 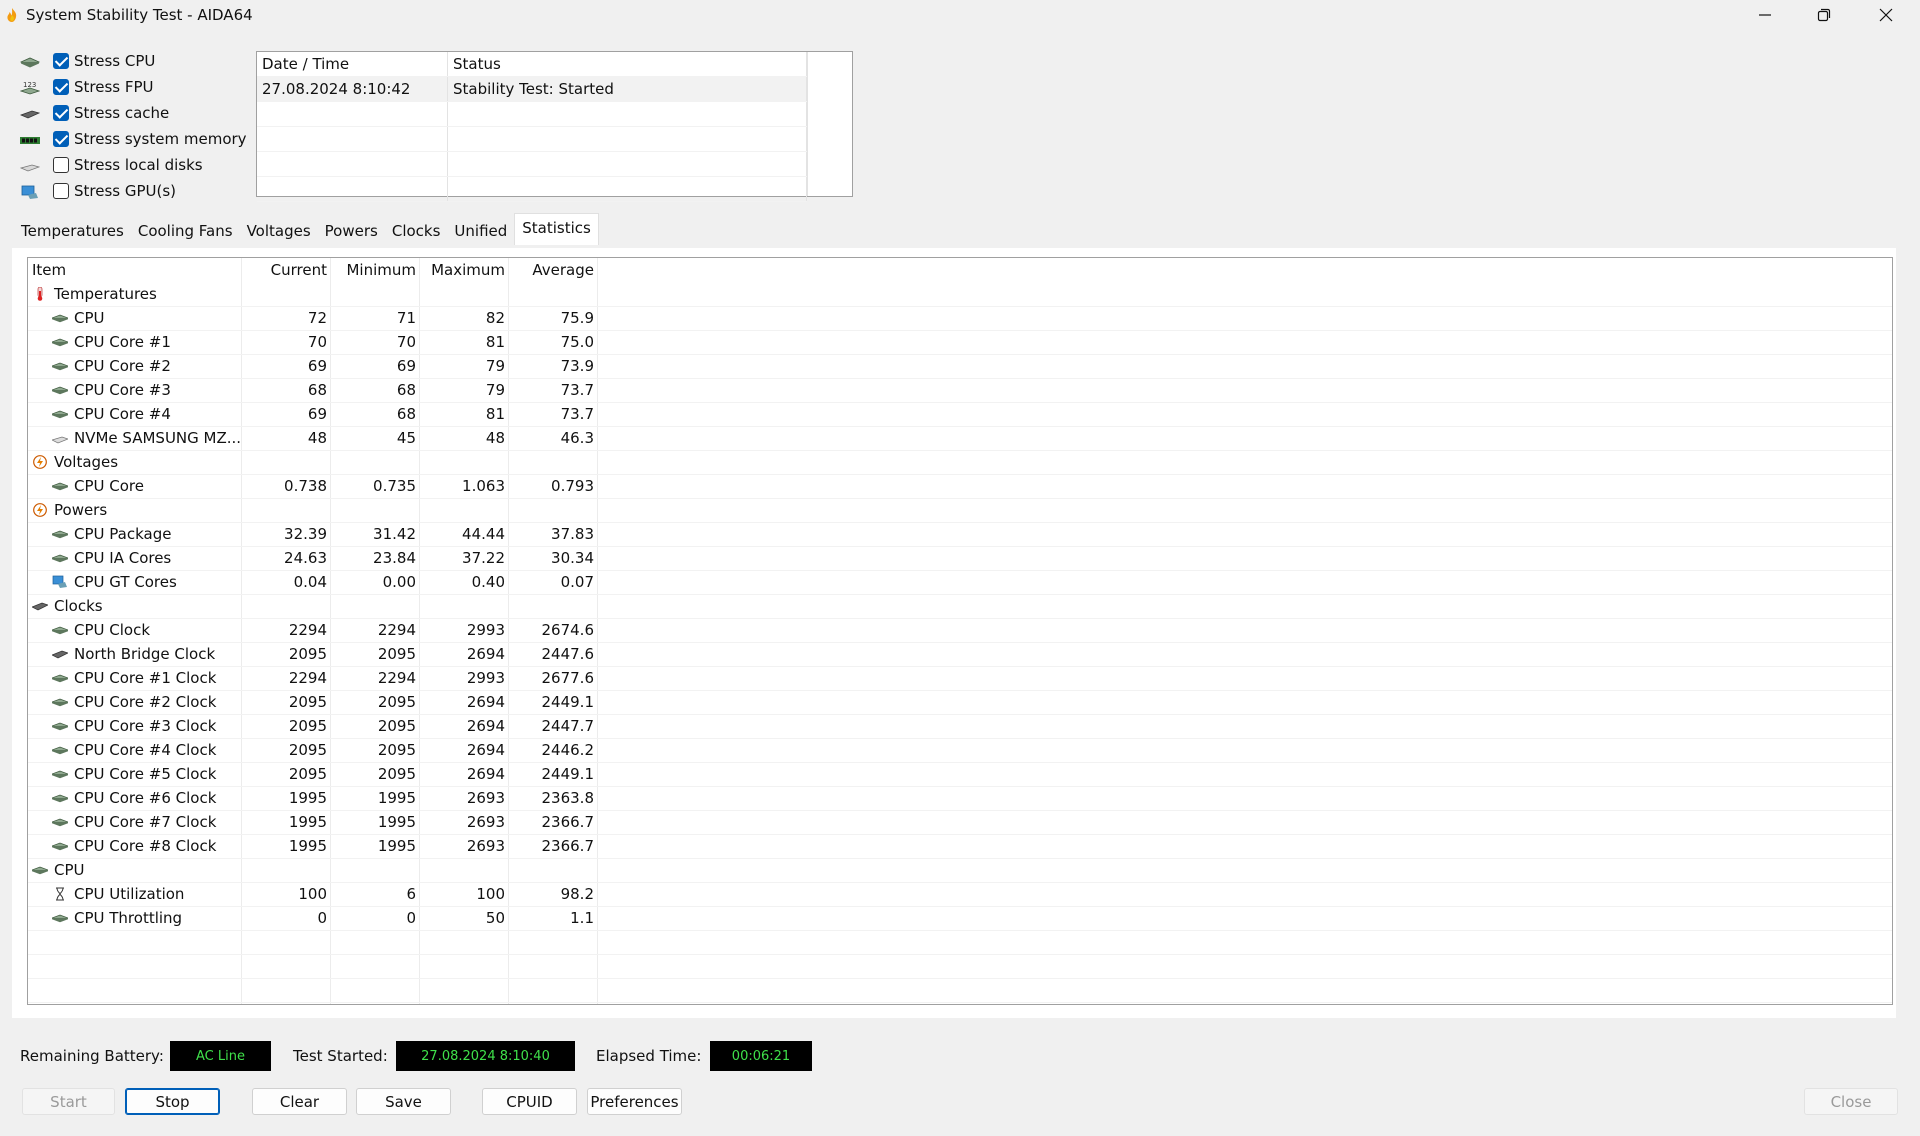 What do you see at coordinates (553, 774) in the screenshot?
I see `average-value: 2449.1` at bounding box center [553, 774].